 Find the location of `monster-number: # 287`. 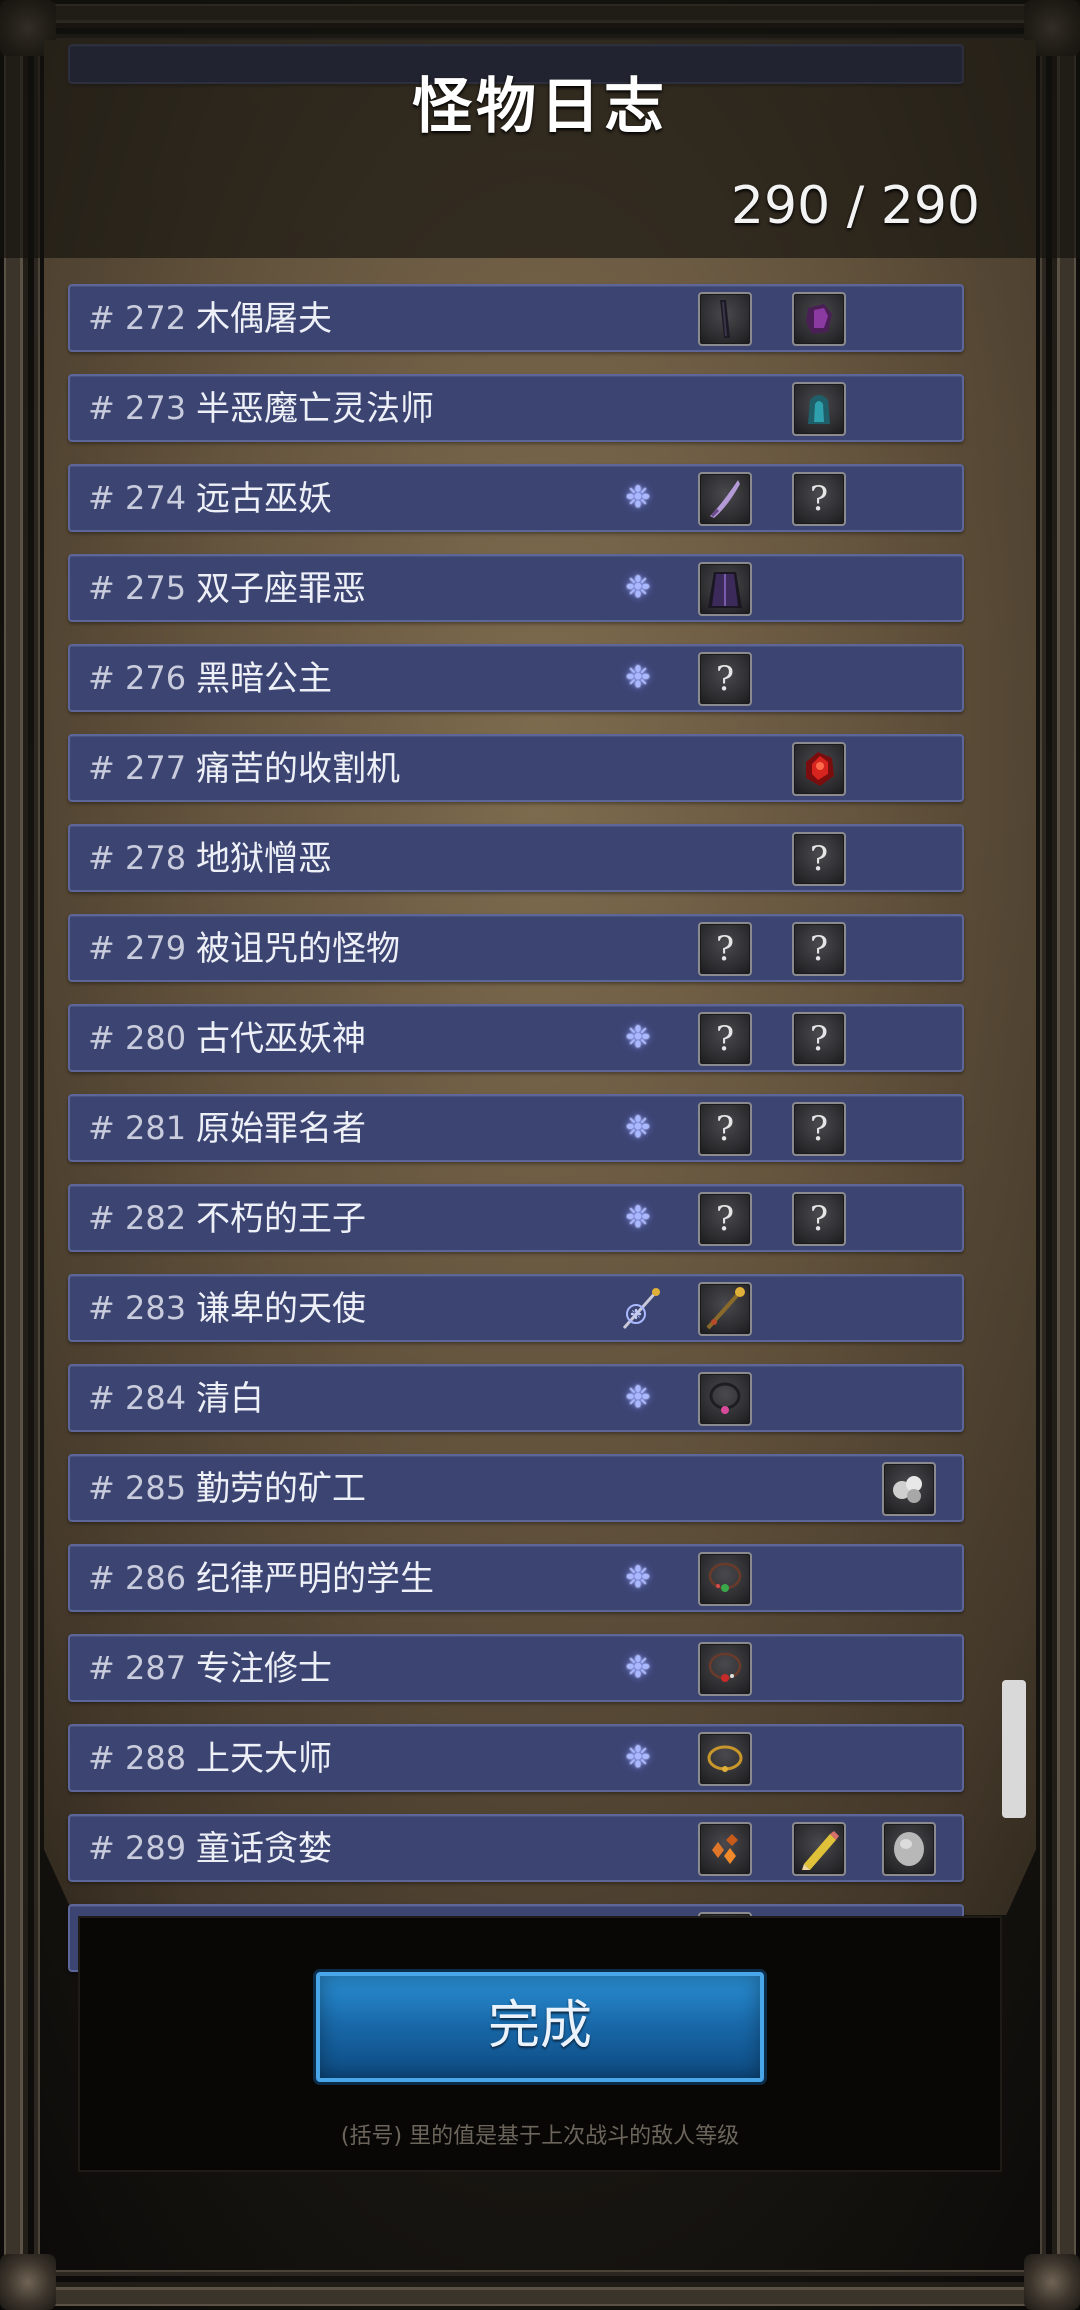

monster-number: # 287 is located at coordinates (137, 1668).